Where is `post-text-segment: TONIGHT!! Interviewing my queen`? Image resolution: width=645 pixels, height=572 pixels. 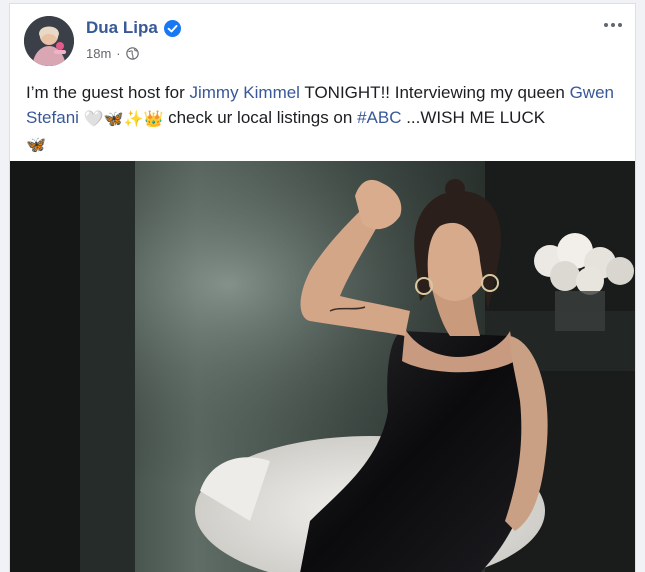
post-text-segment: TONIGHT!! Interviewing my queen is located at coordinates (434, 92).